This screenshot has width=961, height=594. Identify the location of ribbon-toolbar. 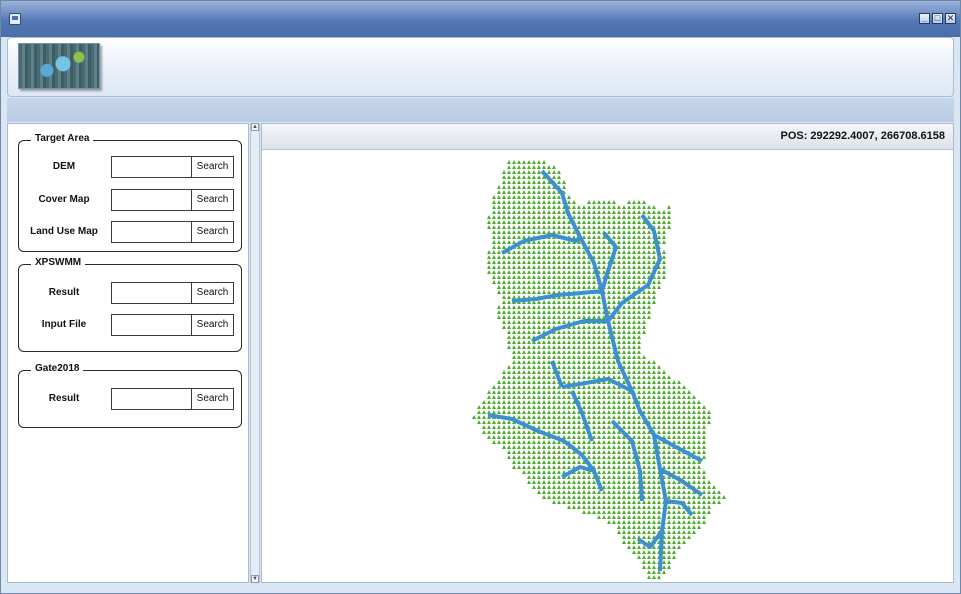
(480, 67).